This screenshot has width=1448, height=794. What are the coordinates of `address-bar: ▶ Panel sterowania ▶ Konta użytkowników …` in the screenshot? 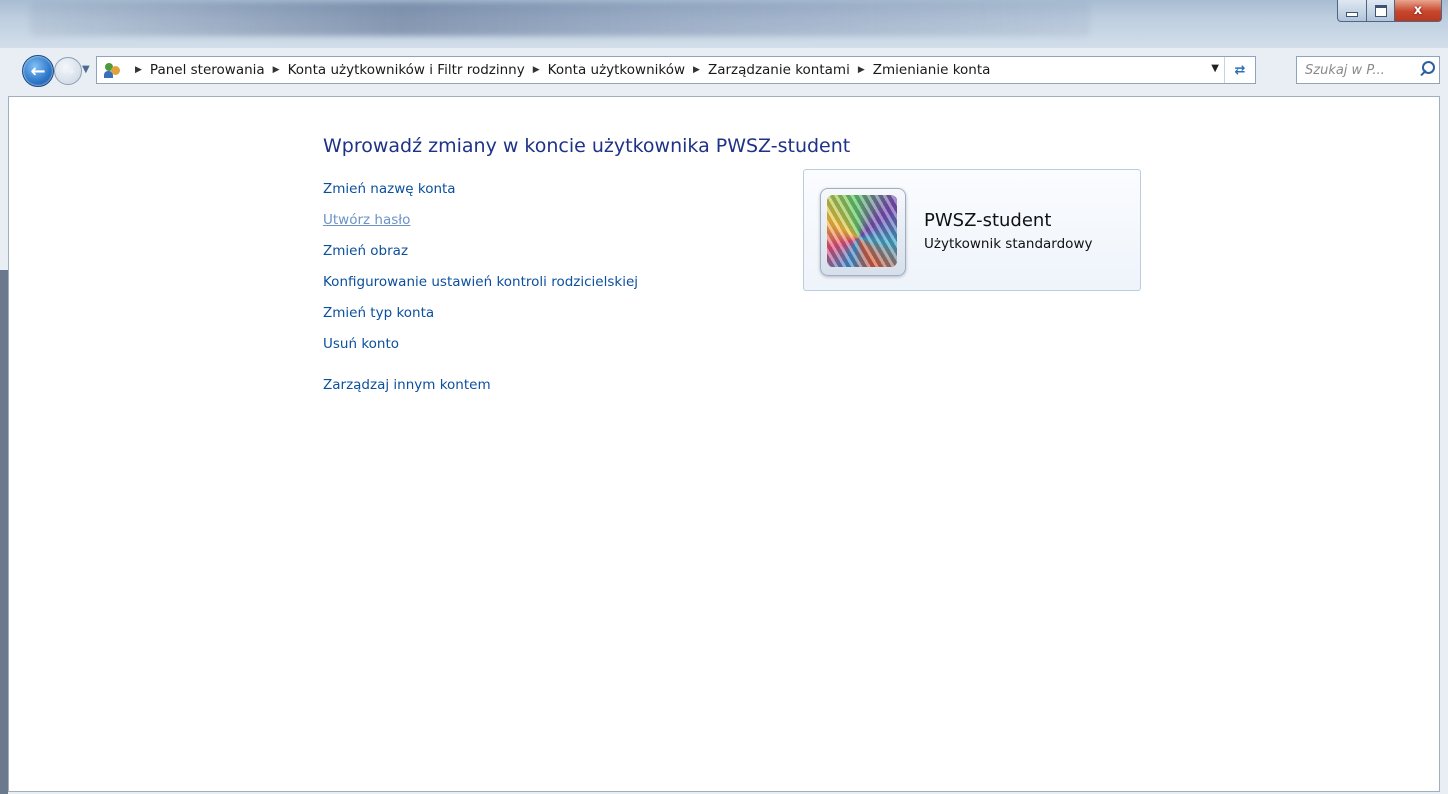 It's located at (676, 70).